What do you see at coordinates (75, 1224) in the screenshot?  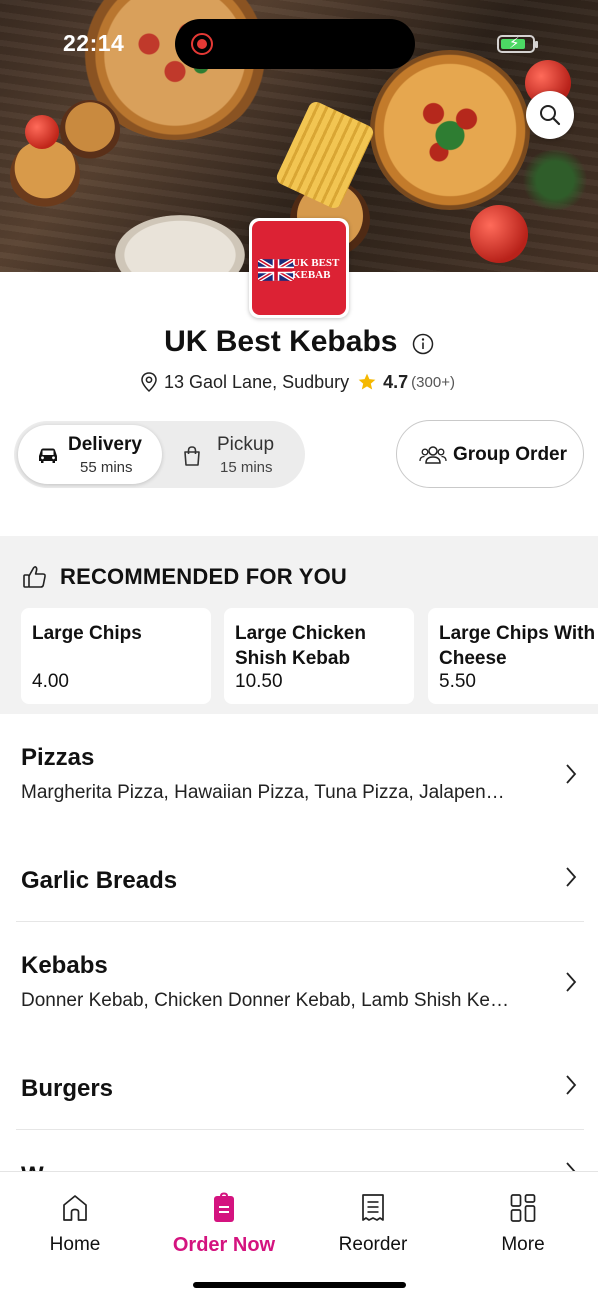 I see `tab-home: Home` at bounding box center [75, 1224].